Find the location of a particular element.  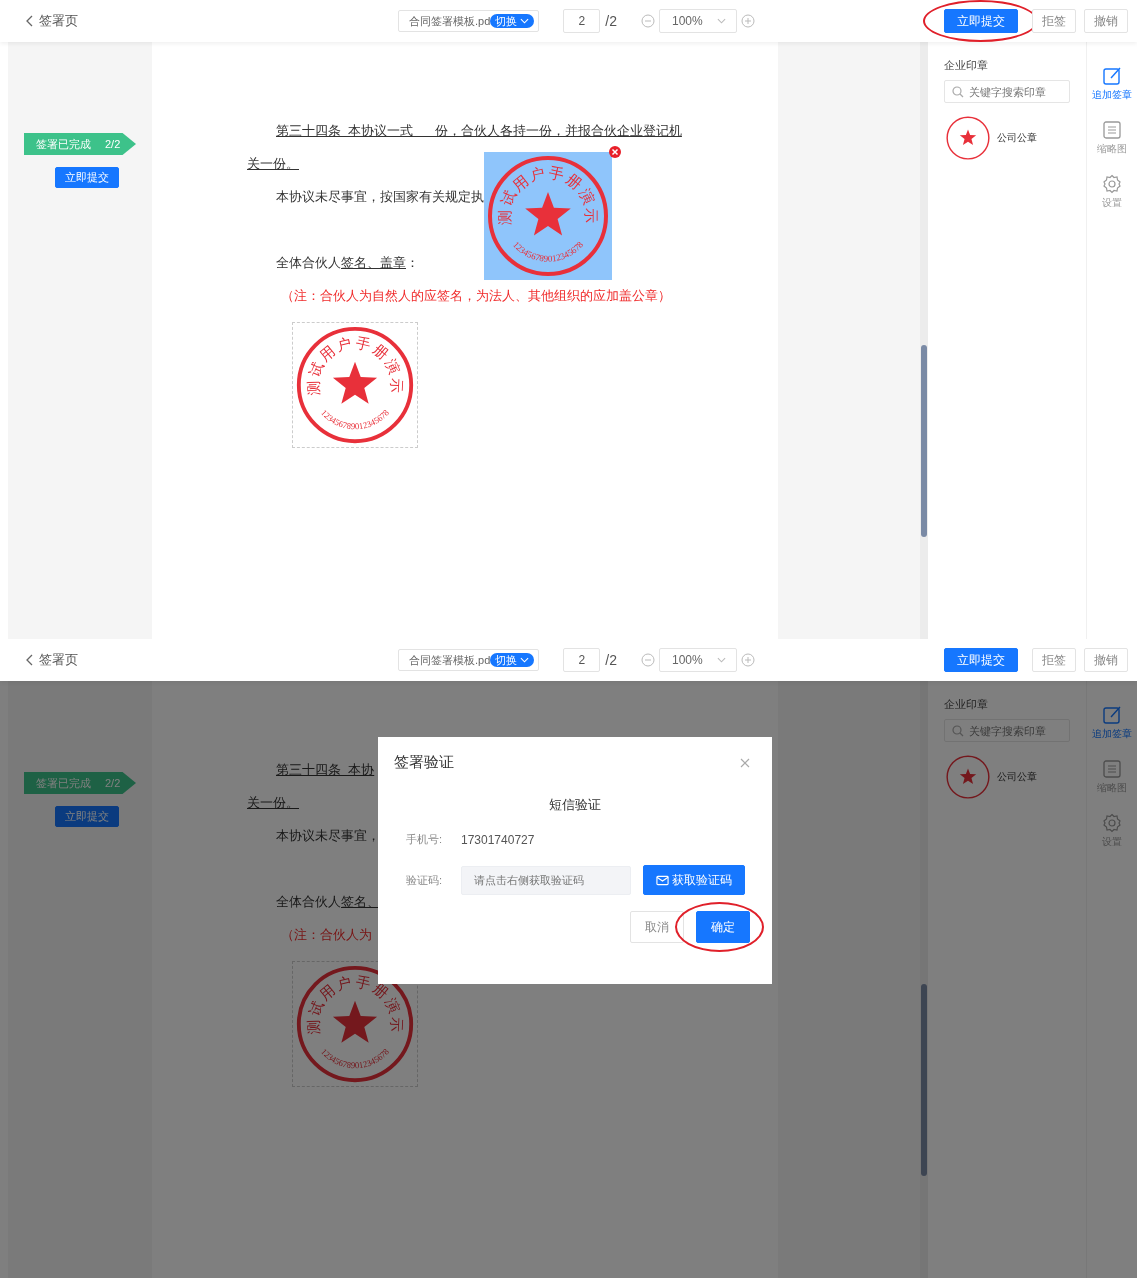

paragraph-text: 本协议未尽事宜，按国家有关规定执 is located at coordinates (380, 197).